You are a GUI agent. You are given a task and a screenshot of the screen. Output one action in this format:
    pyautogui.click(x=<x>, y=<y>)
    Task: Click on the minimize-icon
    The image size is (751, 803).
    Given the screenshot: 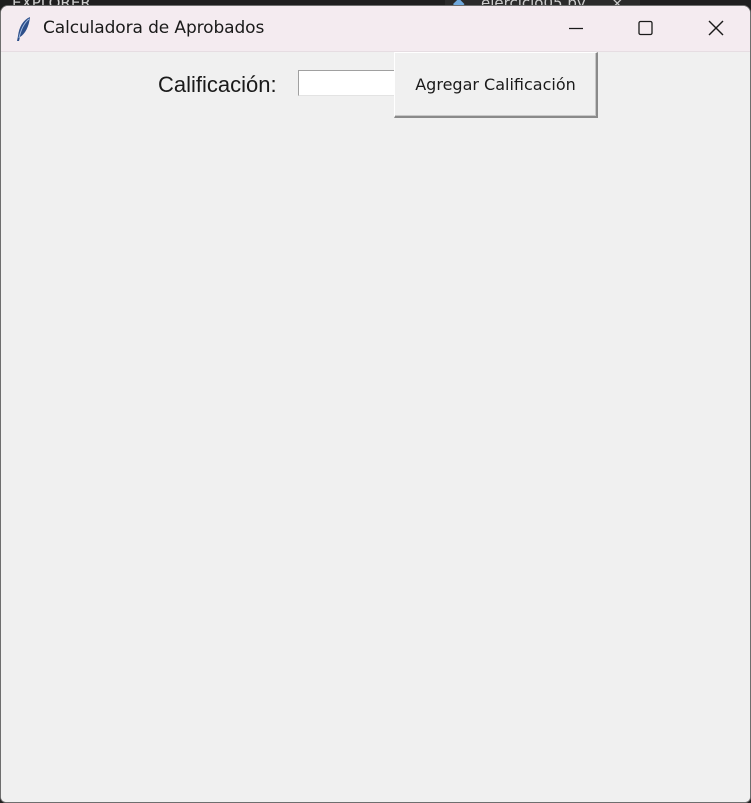 What is the action you would take?
    pyautogui.click(x=576, y=28)
    